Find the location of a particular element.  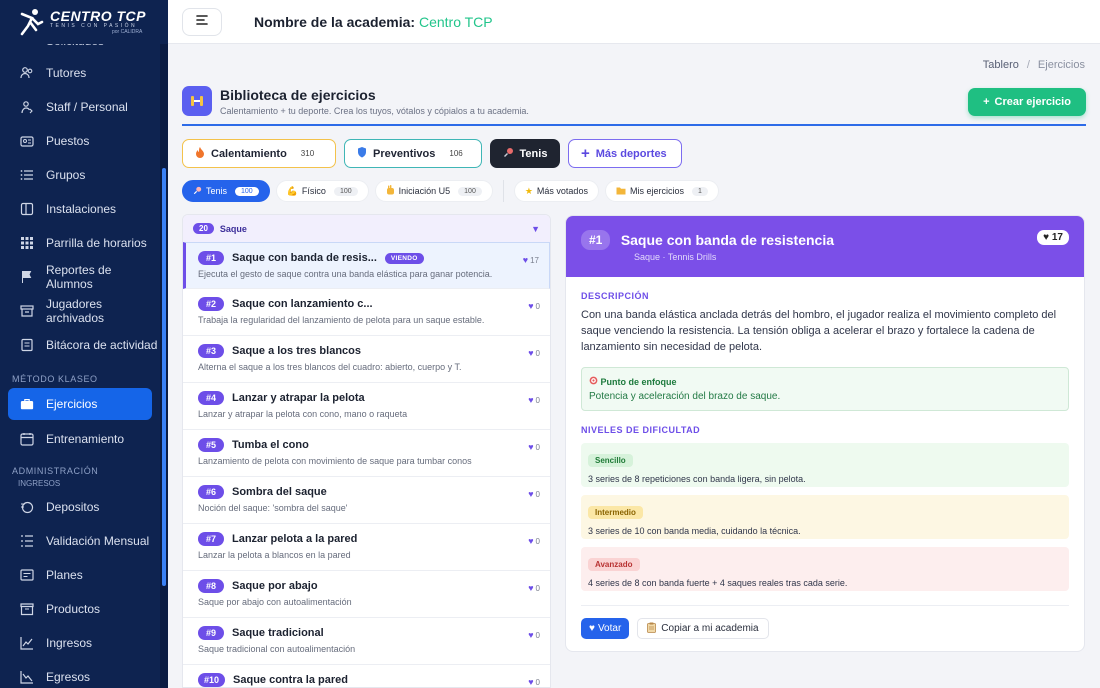

breadcrumb-root: Tablero is located at coordinates (1001, 65).